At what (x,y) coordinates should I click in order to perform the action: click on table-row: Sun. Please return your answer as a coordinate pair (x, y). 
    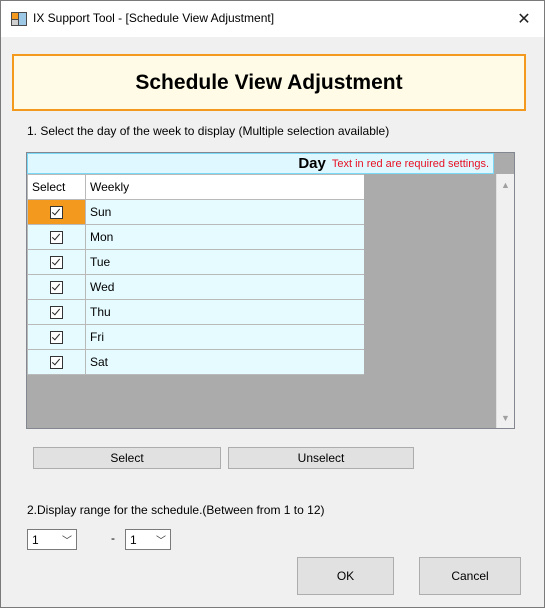
    Looking at the image, I should click on (196, 212).